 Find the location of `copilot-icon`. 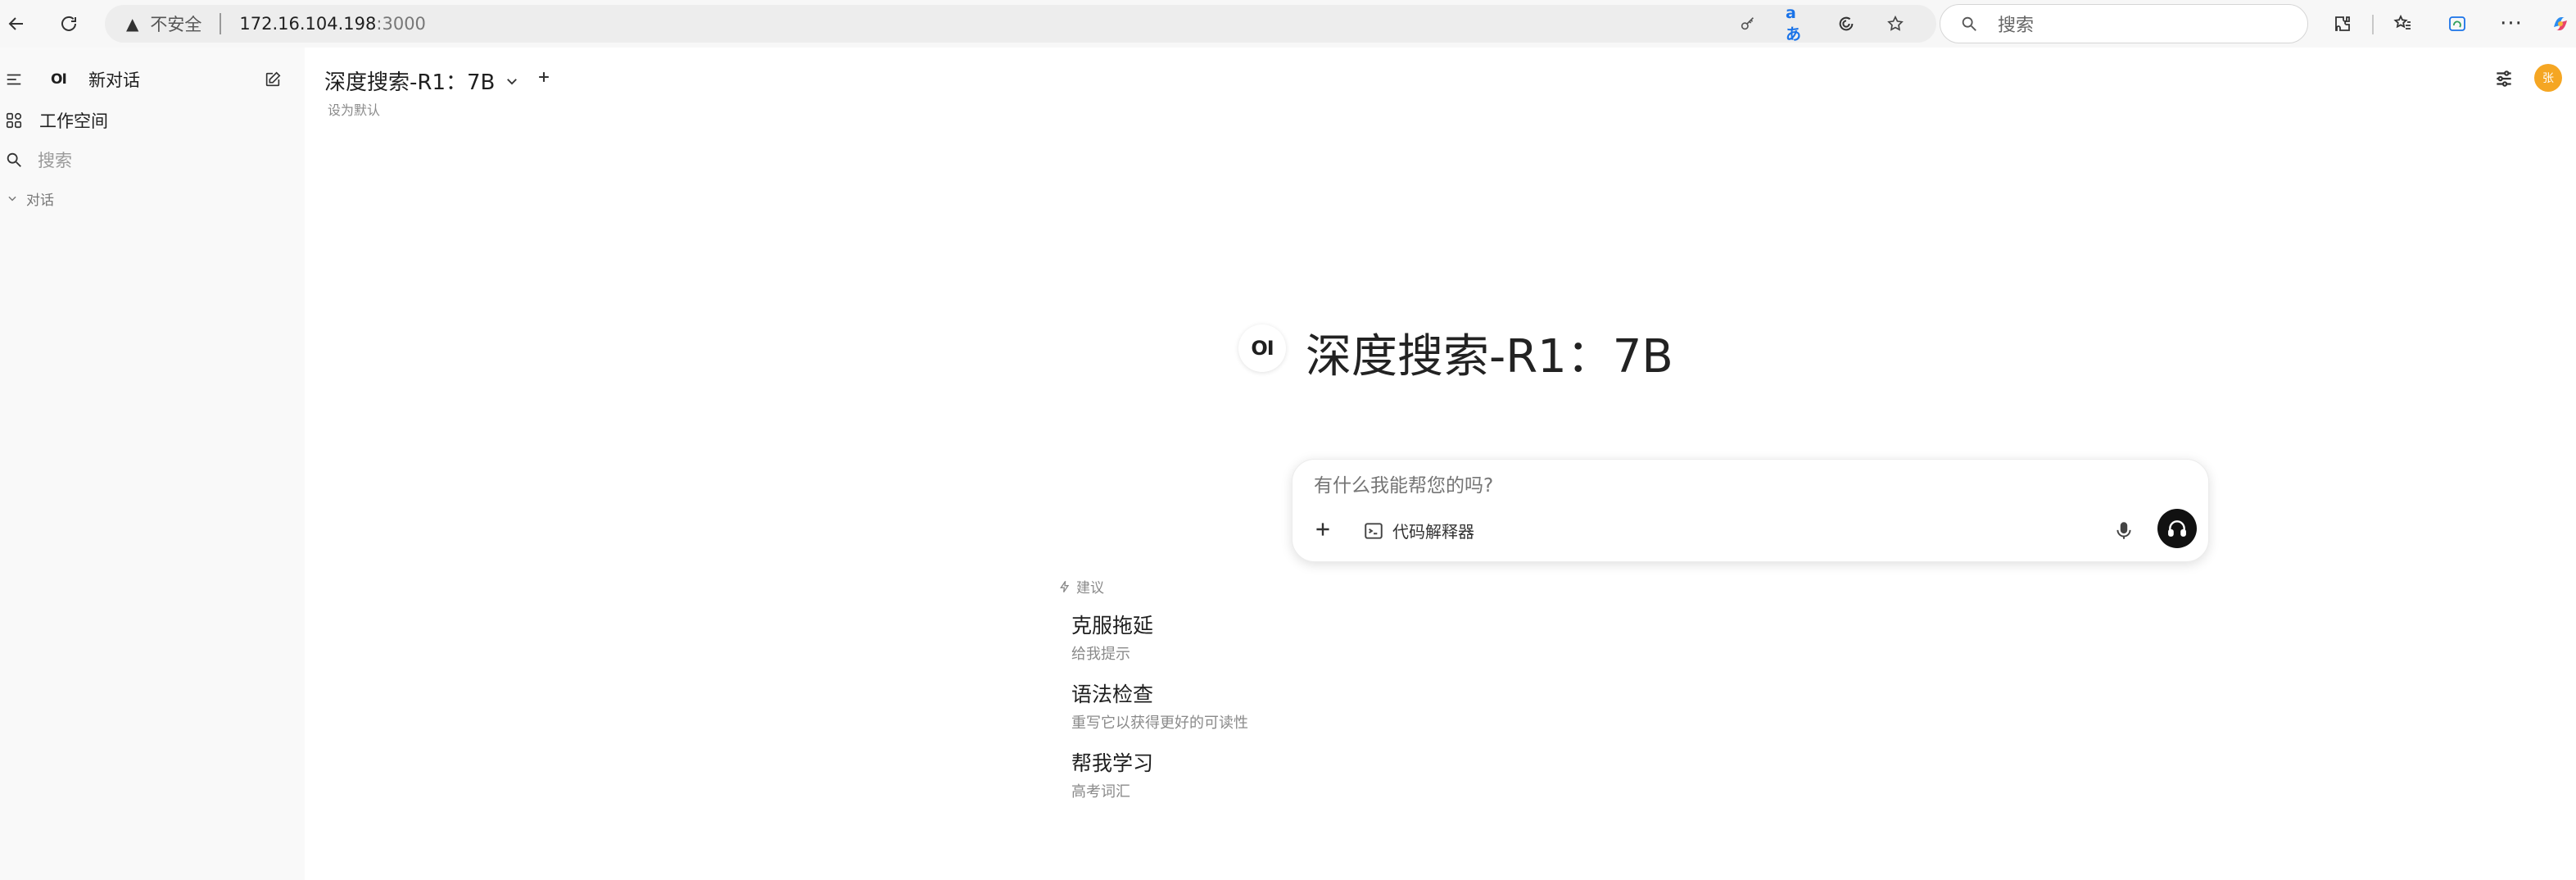

copilot-icon is located at coordinates (2560, 23).